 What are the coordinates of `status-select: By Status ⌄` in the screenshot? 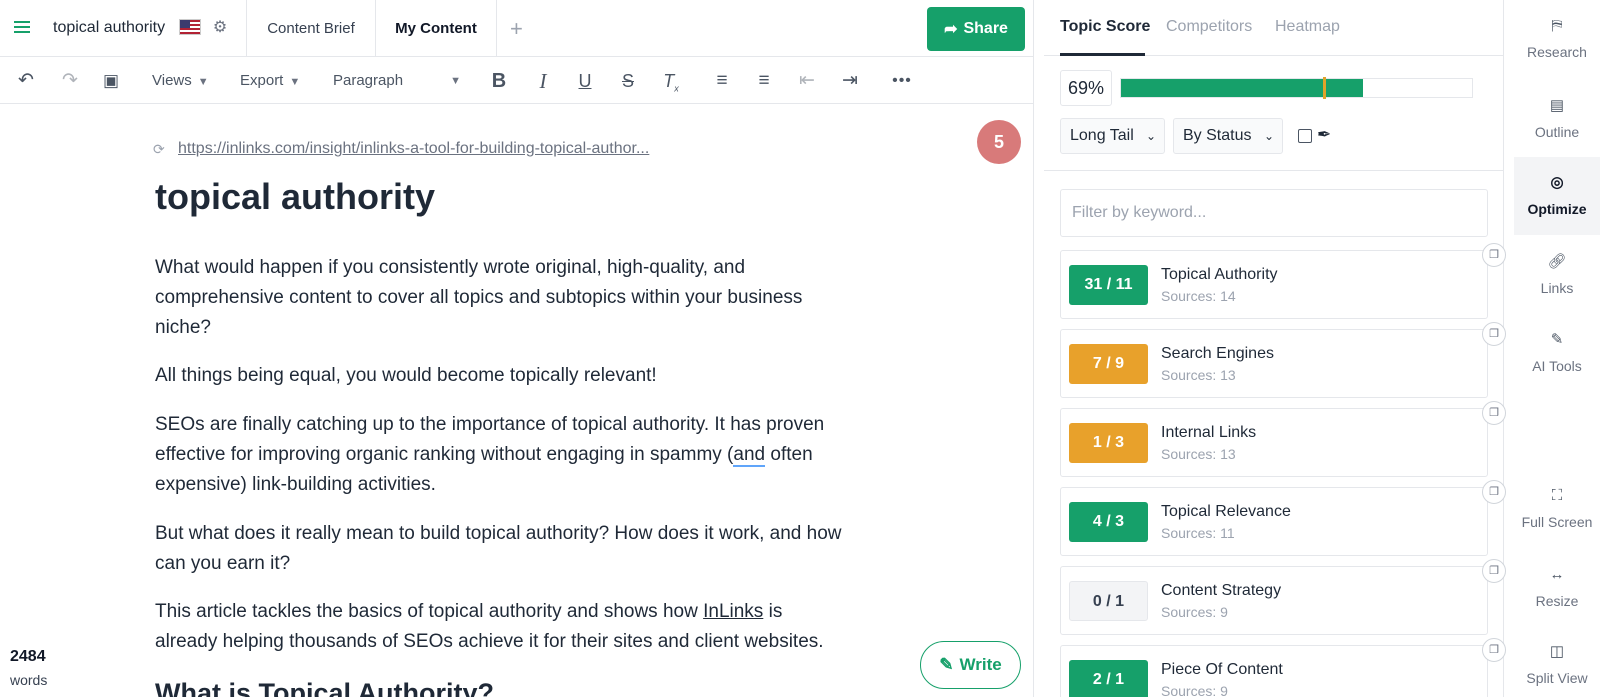 It's located at (1228, 136).